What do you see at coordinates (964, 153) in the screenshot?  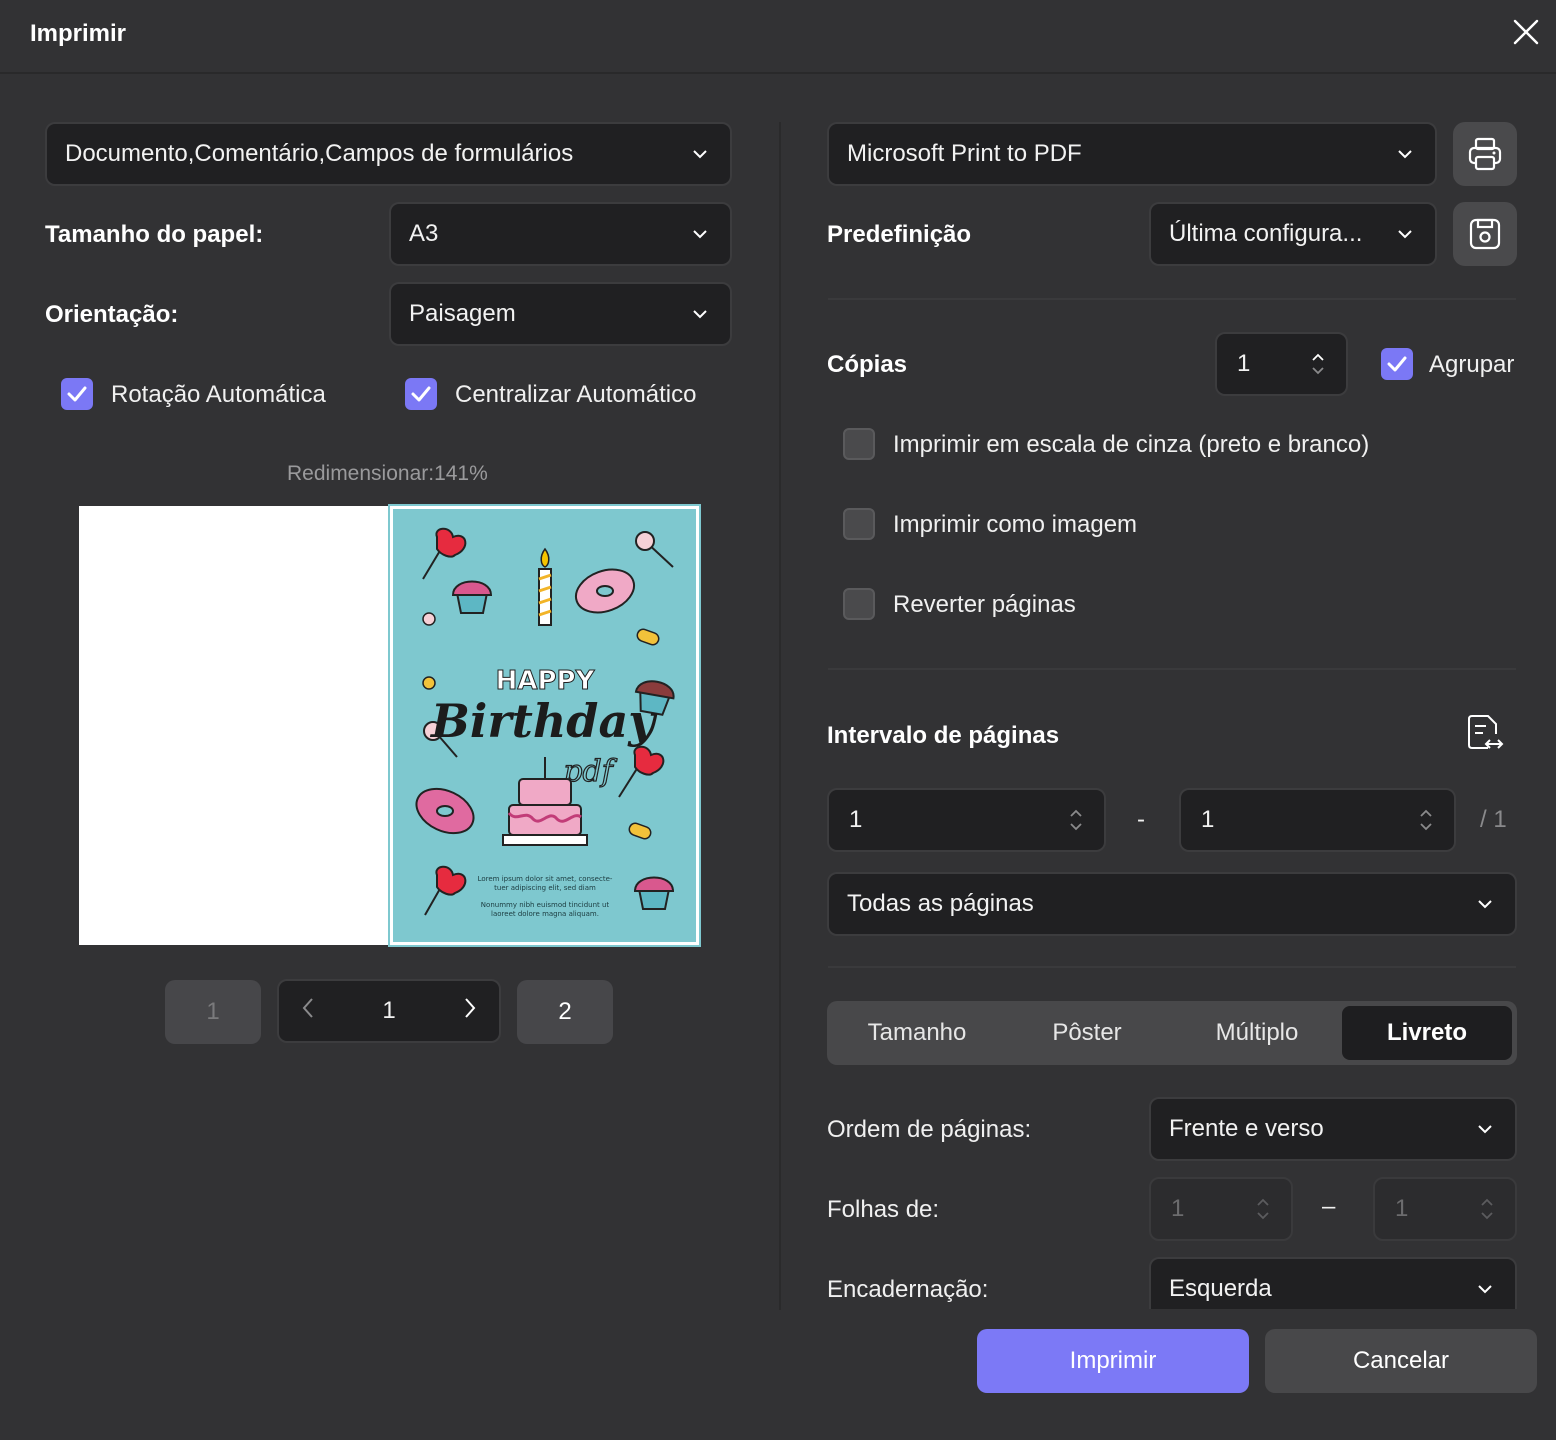 I see `printer-value: Microsoft Print to PDF` at bounding box center [964, 153].